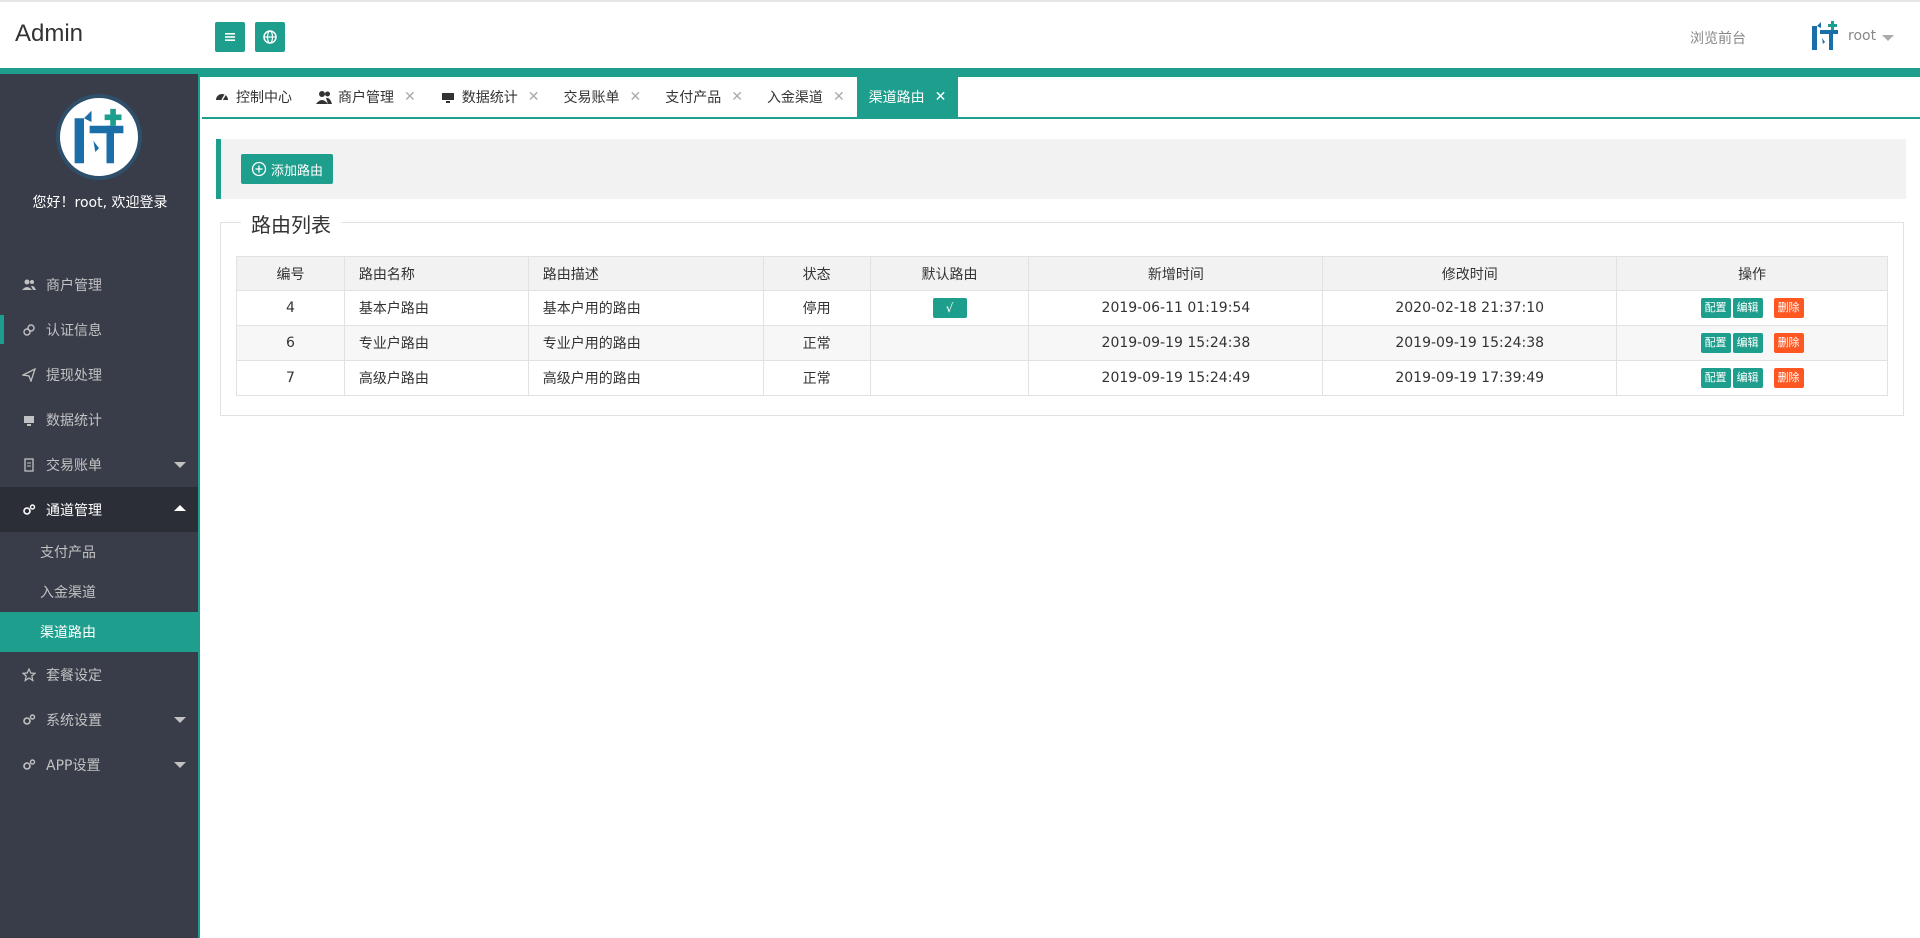  Describe the element at coordinates (645, 273) in the screenshot. I see `col-header-desc: 路由描述` at that location.